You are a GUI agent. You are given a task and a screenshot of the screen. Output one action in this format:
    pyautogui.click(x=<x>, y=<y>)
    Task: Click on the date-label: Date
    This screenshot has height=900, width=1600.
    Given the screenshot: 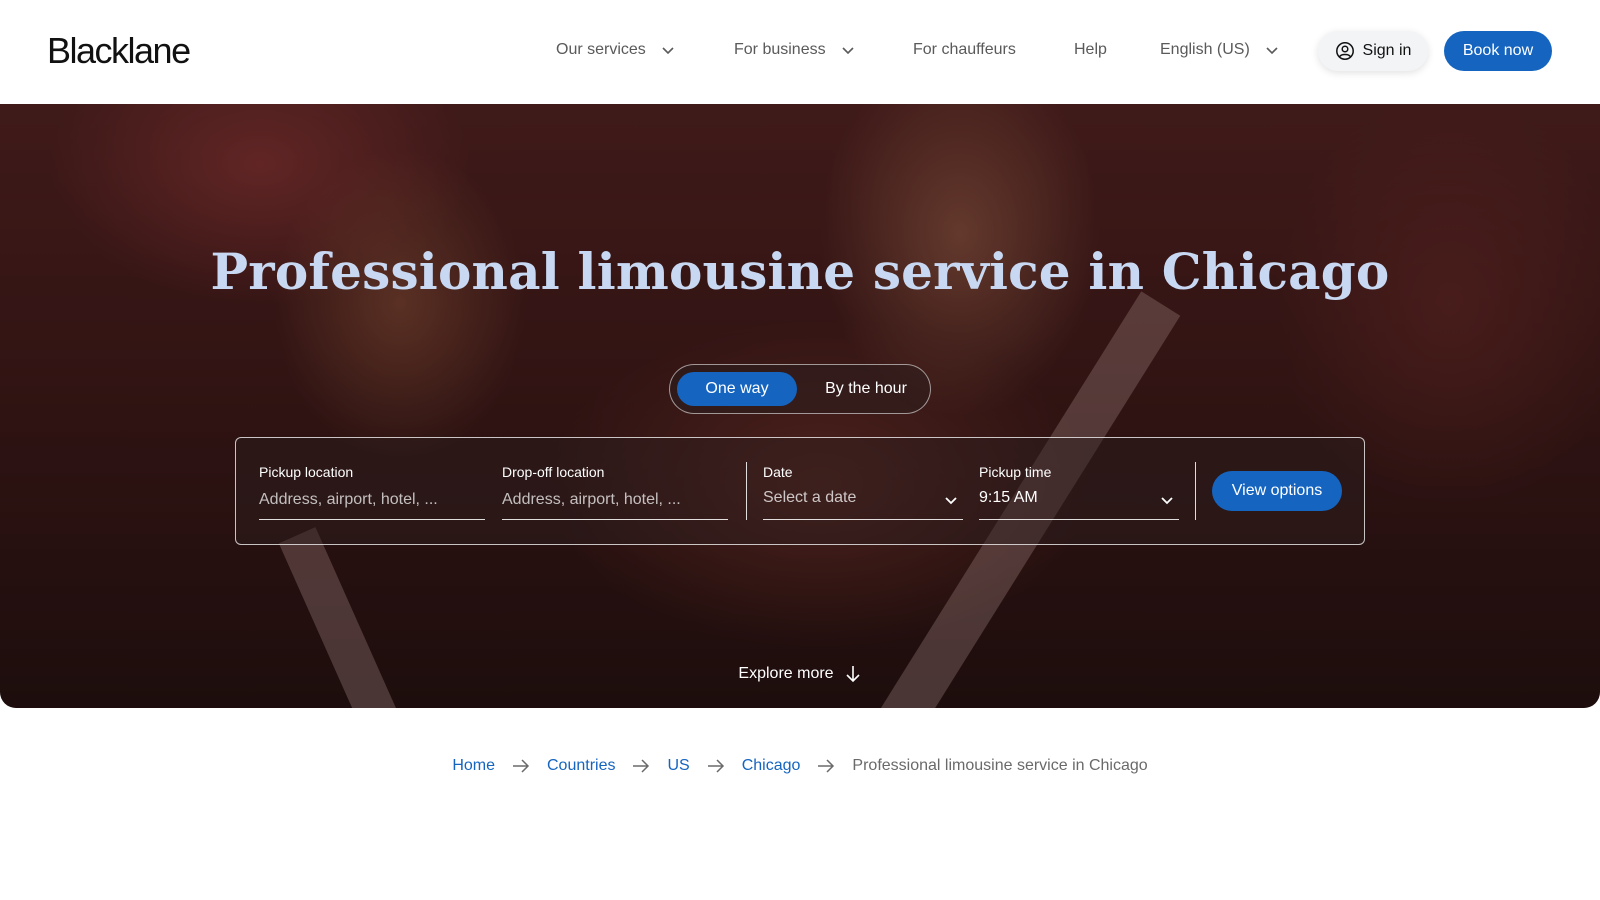 What is the action you would take?
    pyautogui.click(x=778, y=472)
    